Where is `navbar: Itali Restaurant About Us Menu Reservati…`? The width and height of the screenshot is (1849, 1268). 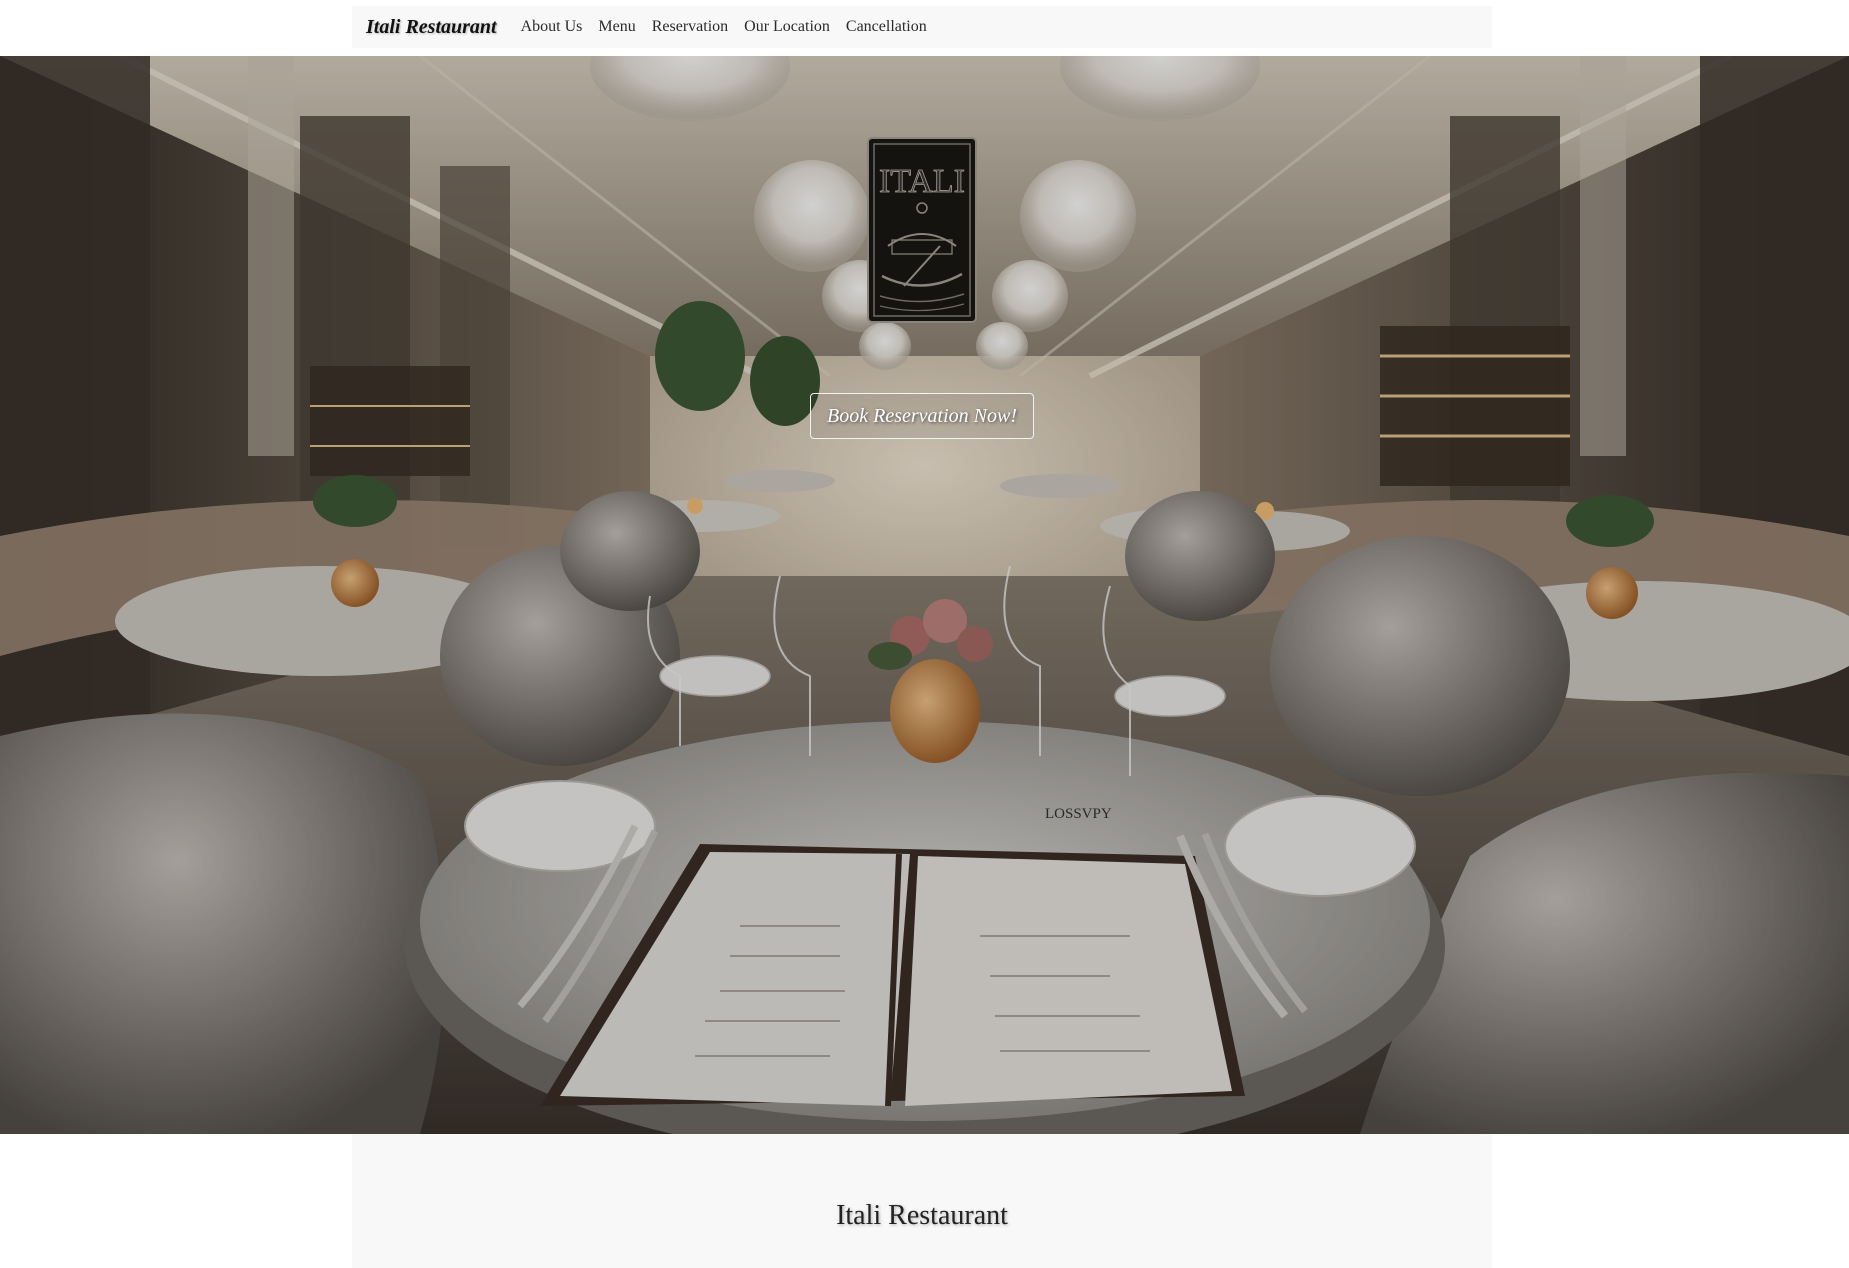 navbar: Itali Restaurant About Us Menu Reservati… is located at coordinates (922, 27).